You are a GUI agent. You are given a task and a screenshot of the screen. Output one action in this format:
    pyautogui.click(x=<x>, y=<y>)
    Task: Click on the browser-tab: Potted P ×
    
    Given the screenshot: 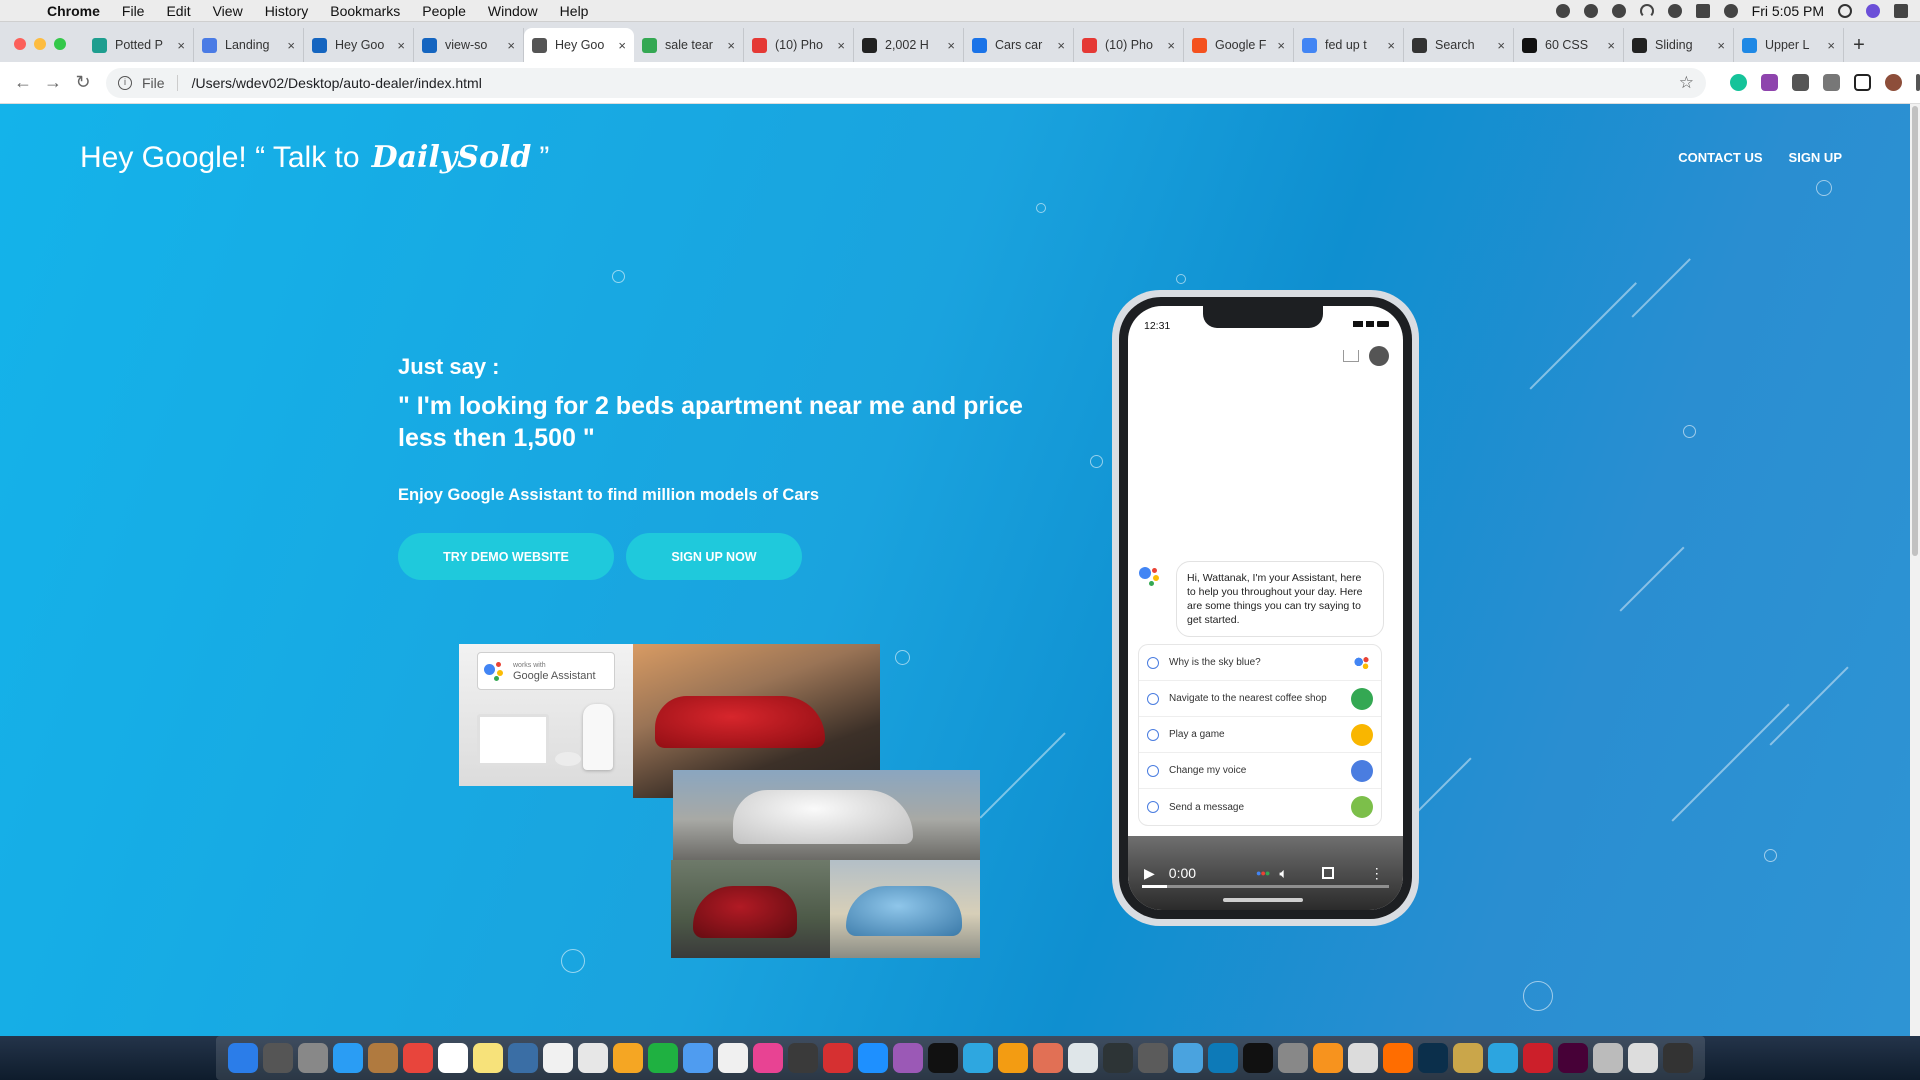 What is the action you would take?
    pyautogui.click(x=139, y=45)
    